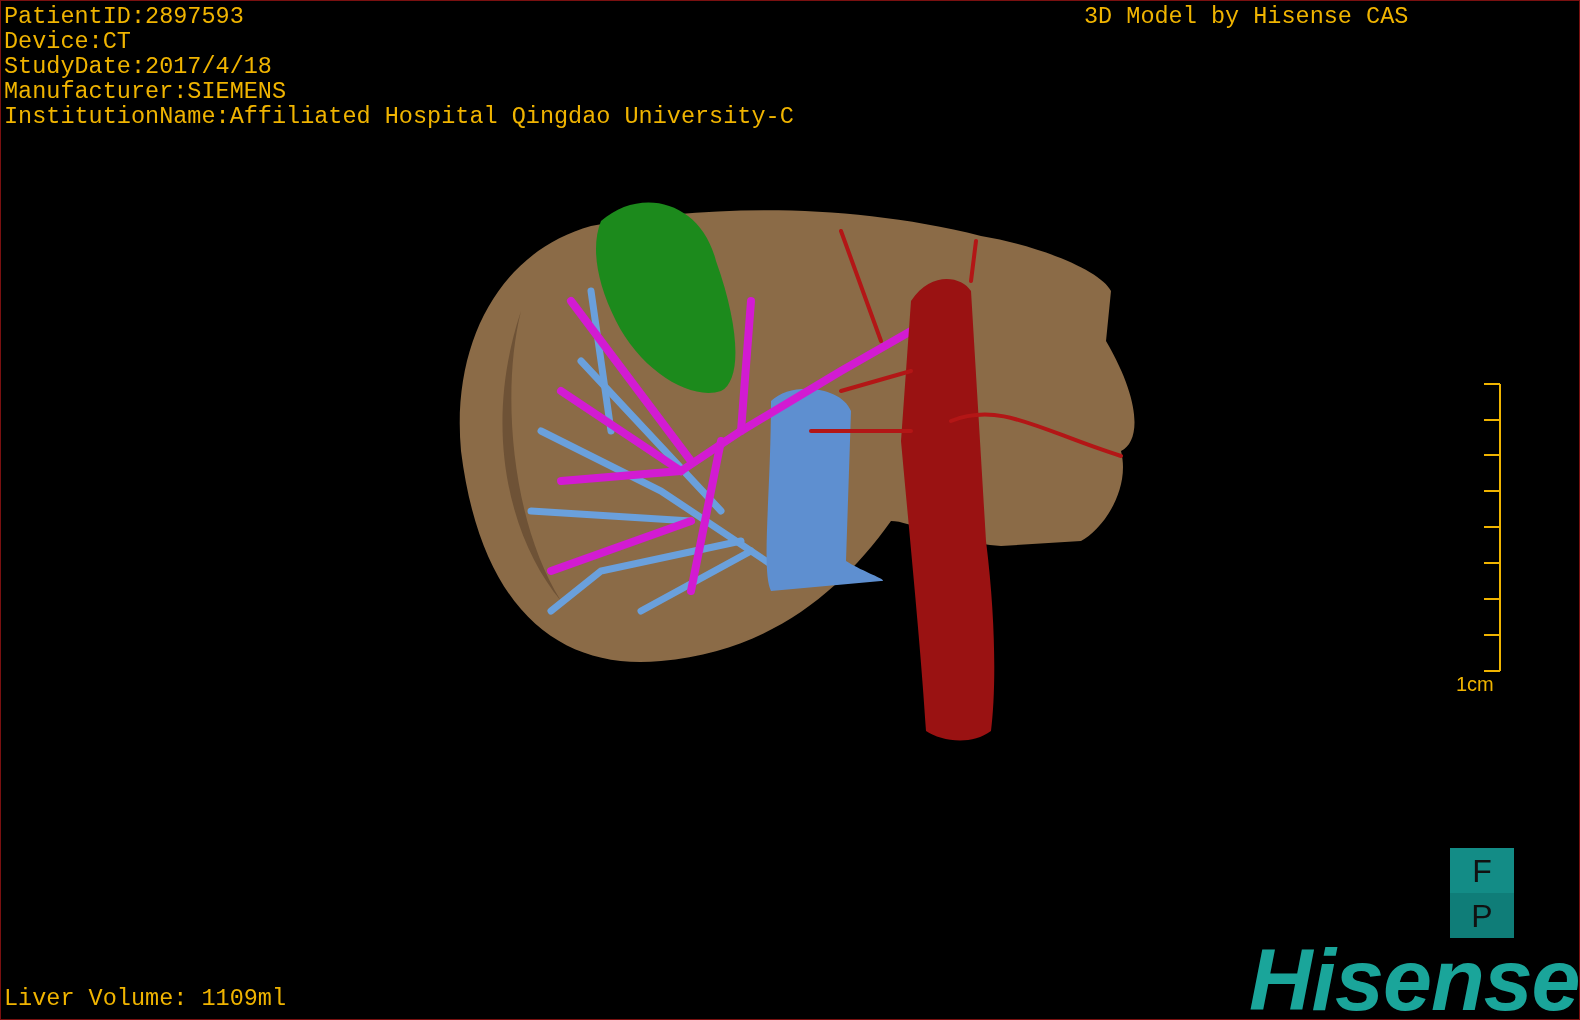  Describe the element at coordinates (1246, 16) in the screenshot. I see `model-credit: 3D Model by Hisense CAS` at that location.